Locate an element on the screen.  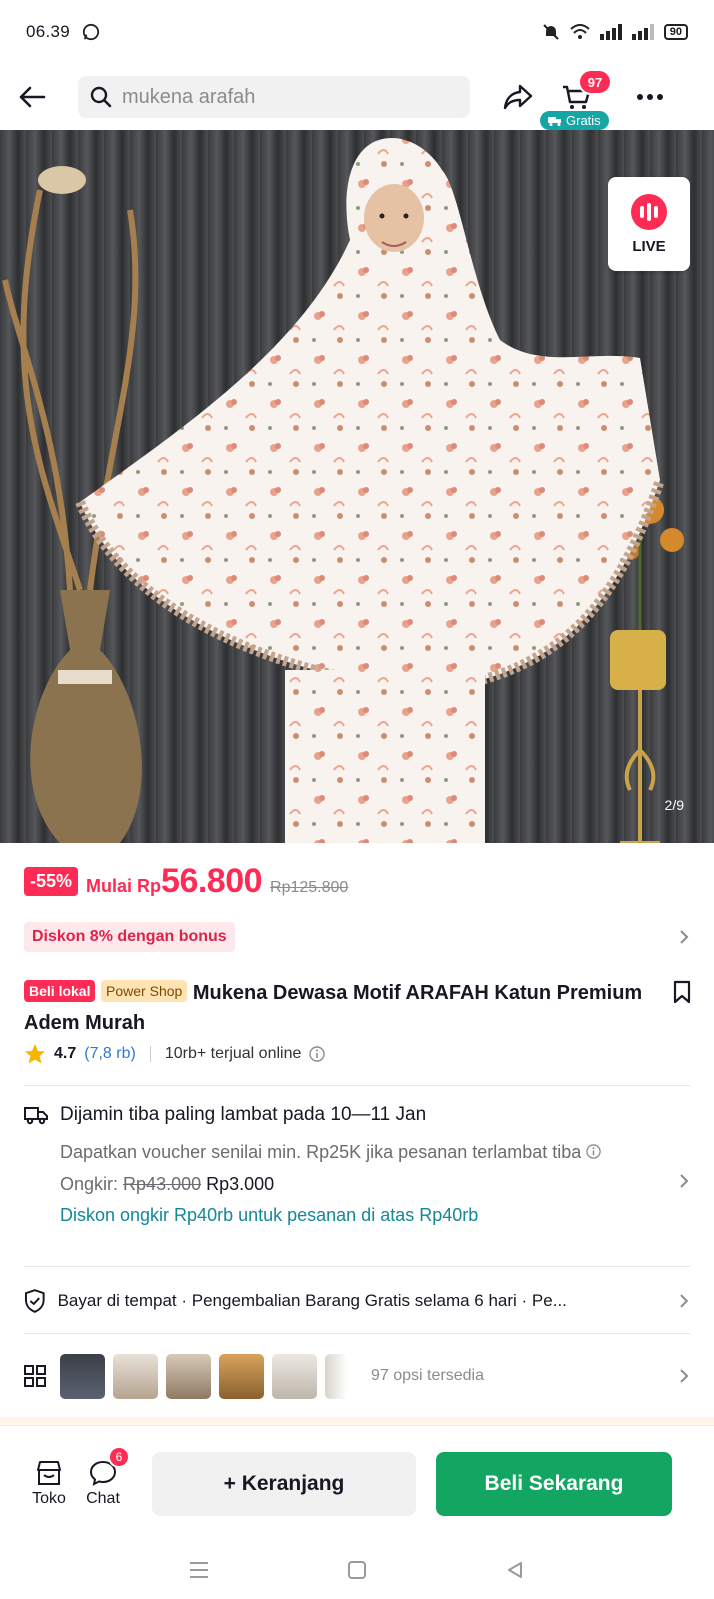
shop-label: Toko is located at coordinates (49, 1498).